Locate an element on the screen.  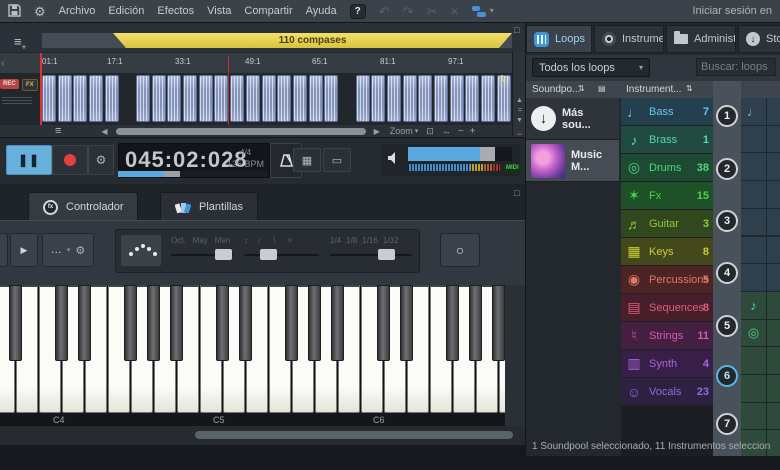
panel-maximize-icon: □ is located at coordinates (516, 193).